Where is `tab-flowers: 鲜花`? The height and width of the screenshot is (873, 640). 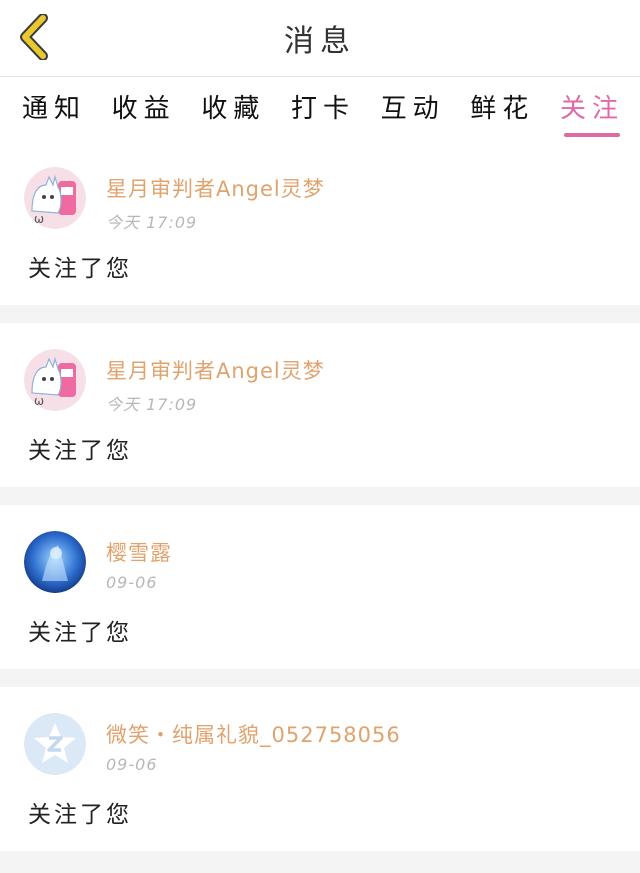 tab-flowers: 鲜花 is located at coordinates (502, 109).